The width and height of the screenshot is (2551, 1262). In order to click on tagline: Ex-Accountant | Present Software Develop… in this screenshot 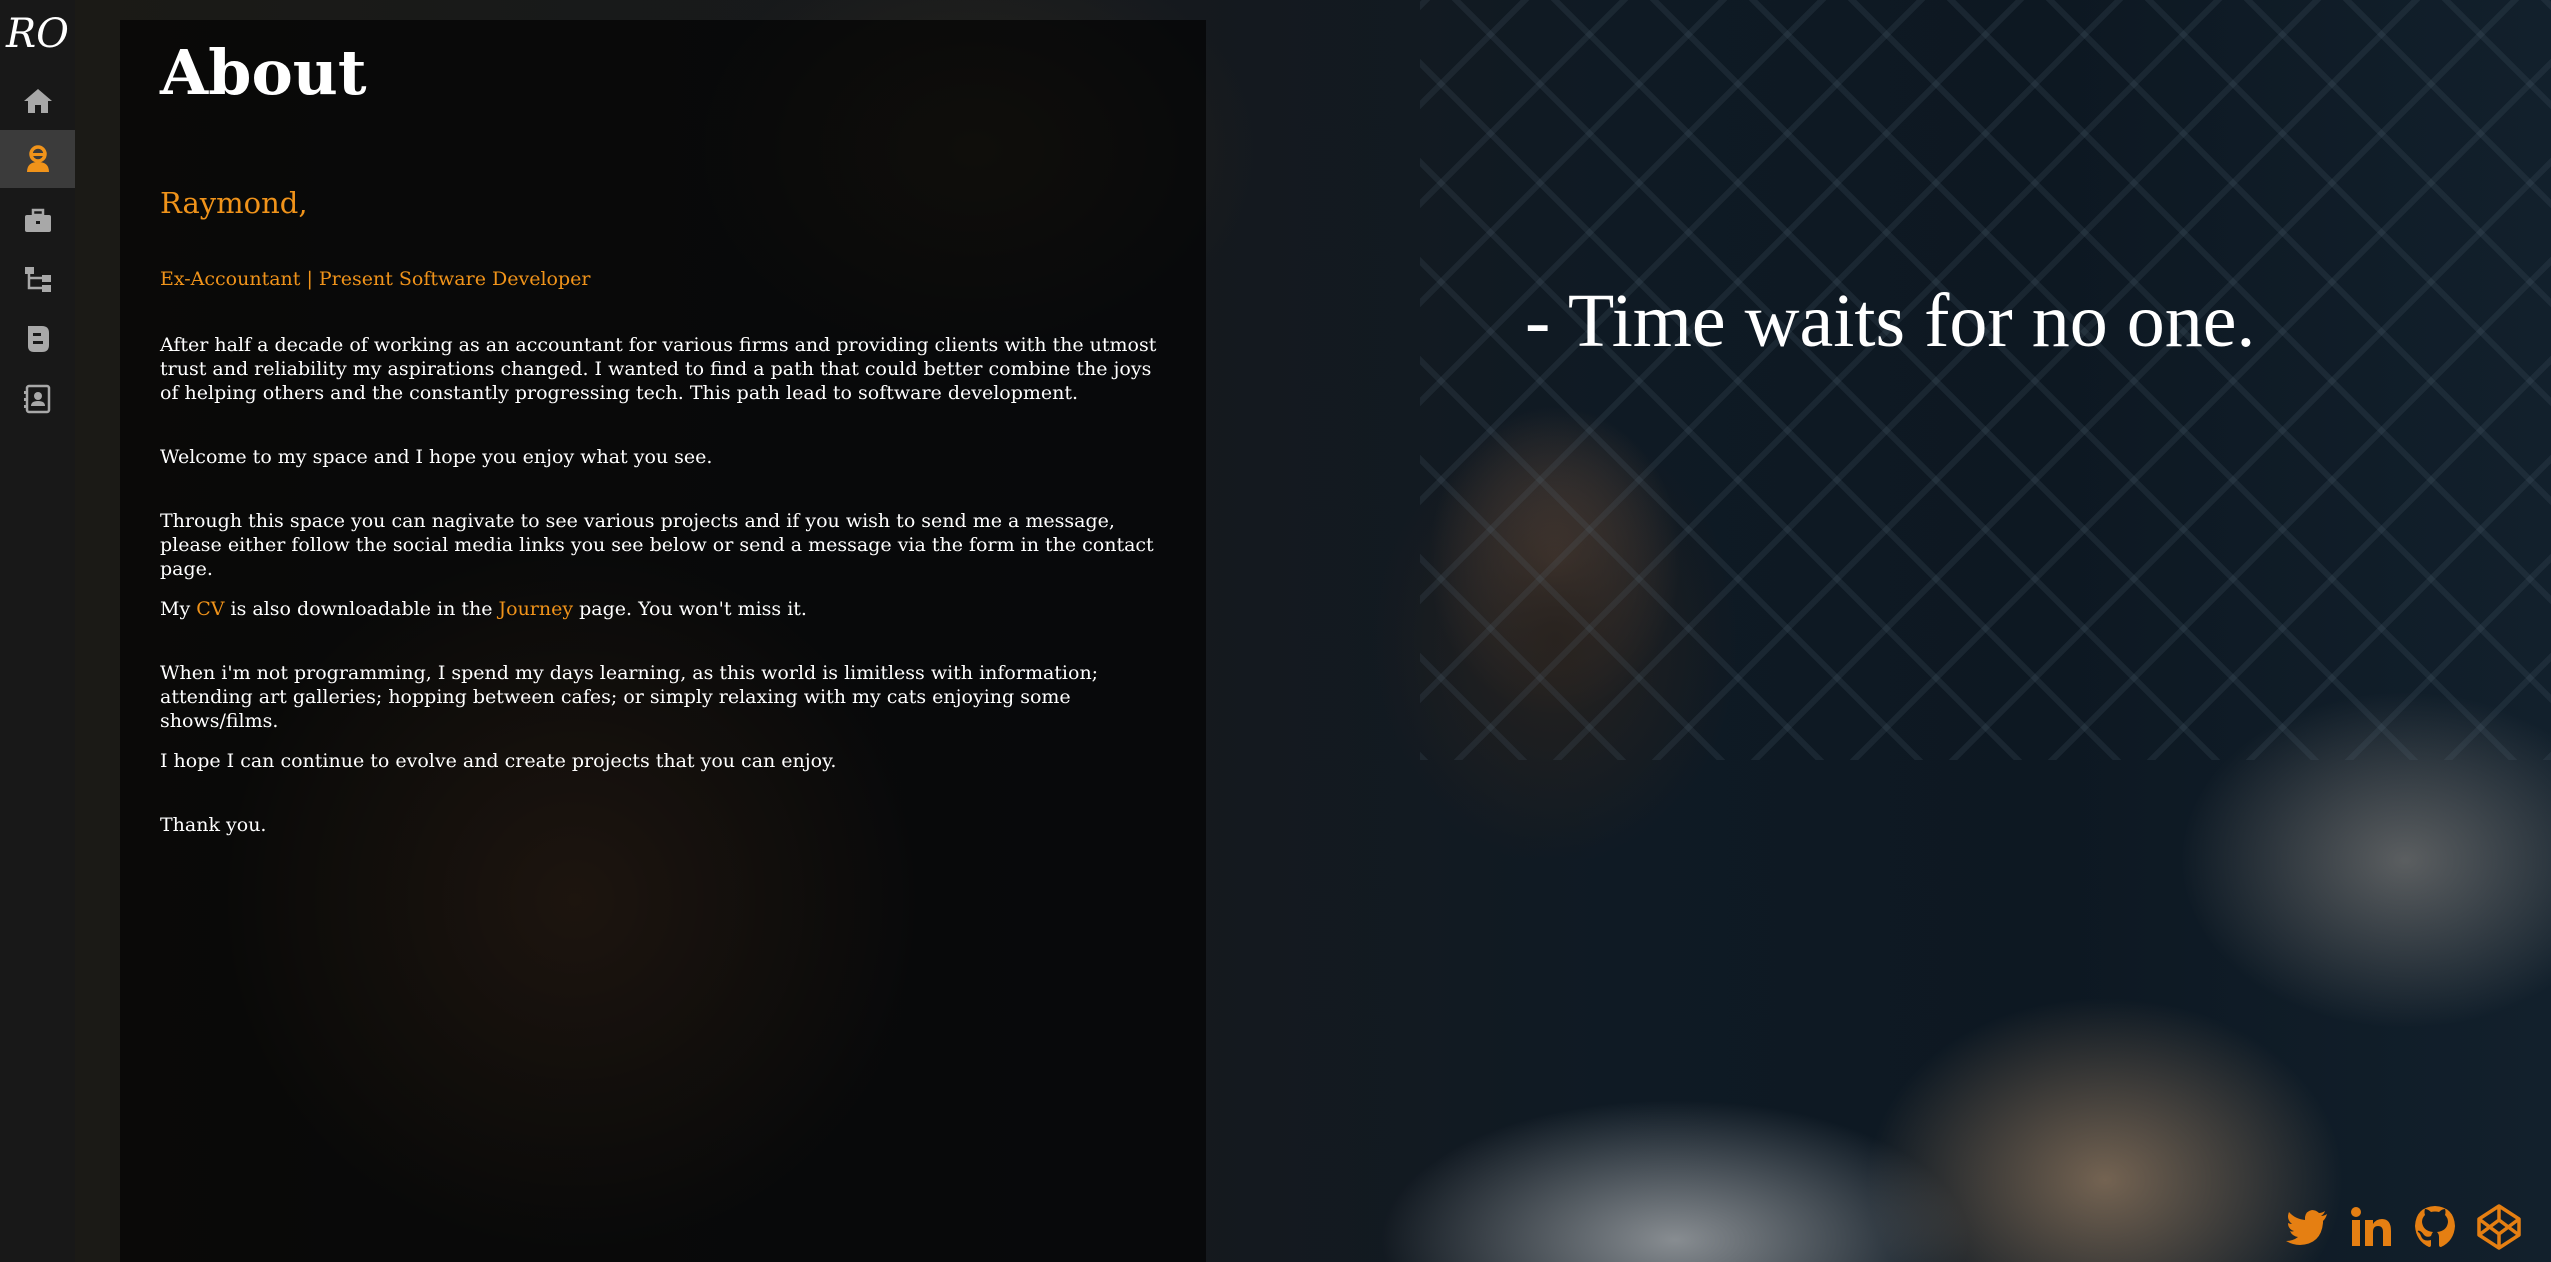, I will do `click(375, 279)`.